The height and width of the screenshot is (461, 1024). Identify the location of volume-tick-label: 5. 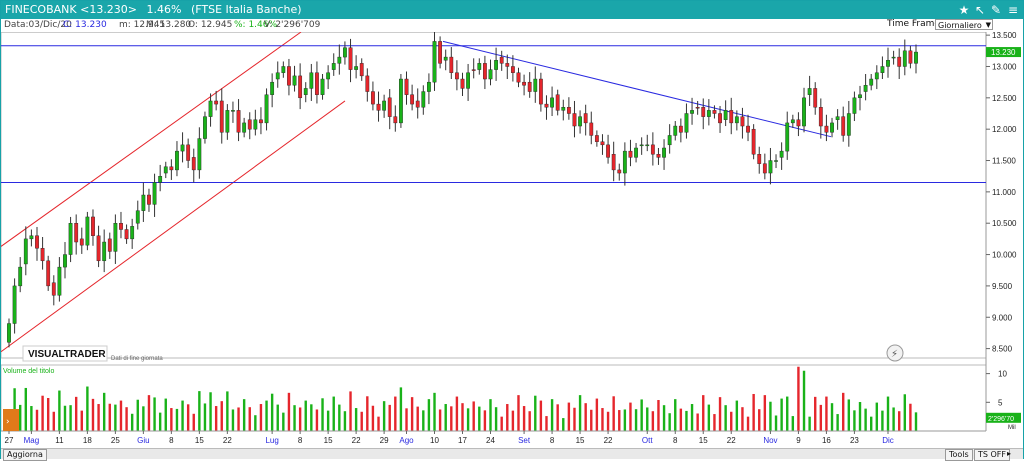
(1000, 402).